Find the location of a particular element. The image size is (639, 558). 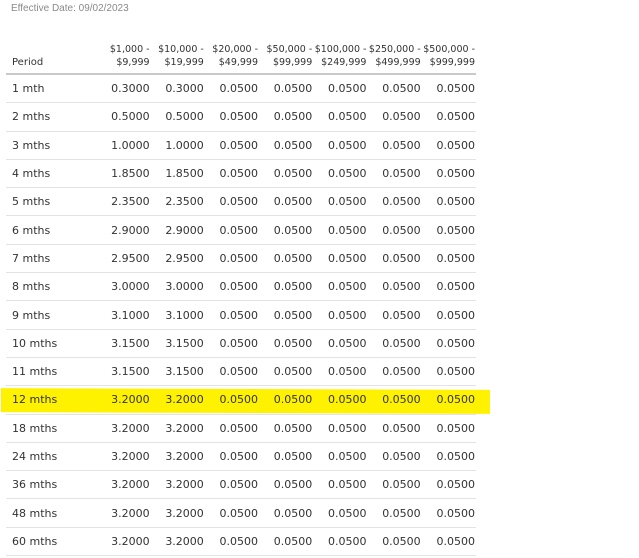

period-cell: 7 mths is located at coordinates (51, 259).